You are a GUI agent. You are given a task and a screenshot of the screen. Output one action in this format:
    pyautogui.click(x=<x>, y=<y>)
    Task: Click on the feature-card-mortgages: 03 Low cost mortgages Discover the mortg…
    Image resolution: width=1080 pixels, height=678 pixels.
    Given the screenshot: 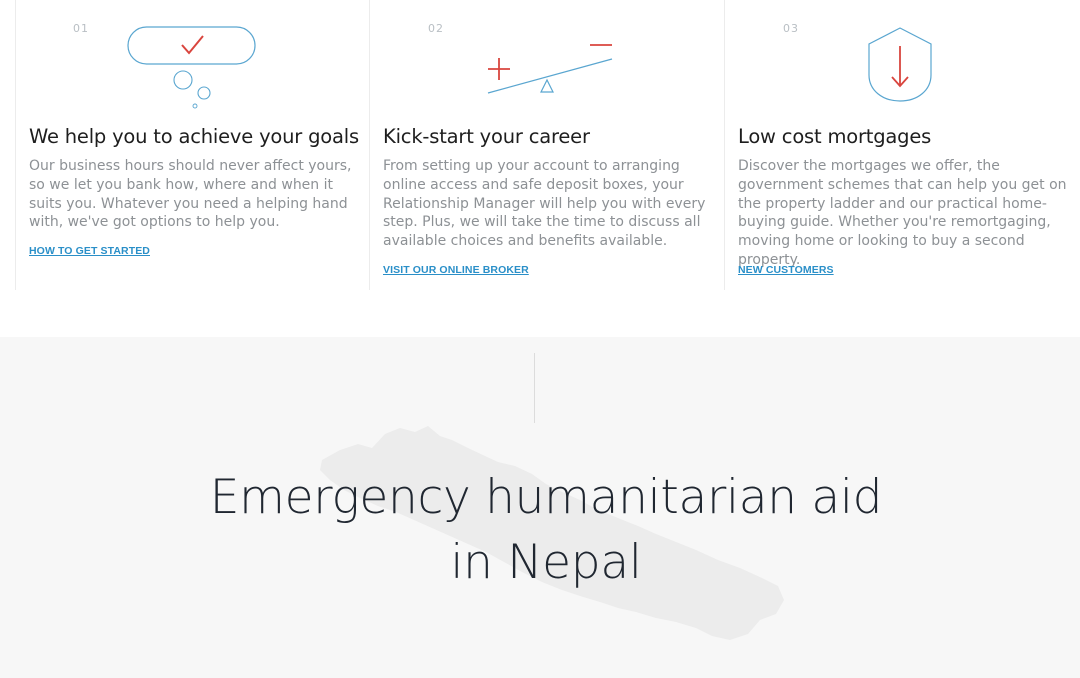 What is the action you would take?
    pyautogui.click(x=902, y=145)
    